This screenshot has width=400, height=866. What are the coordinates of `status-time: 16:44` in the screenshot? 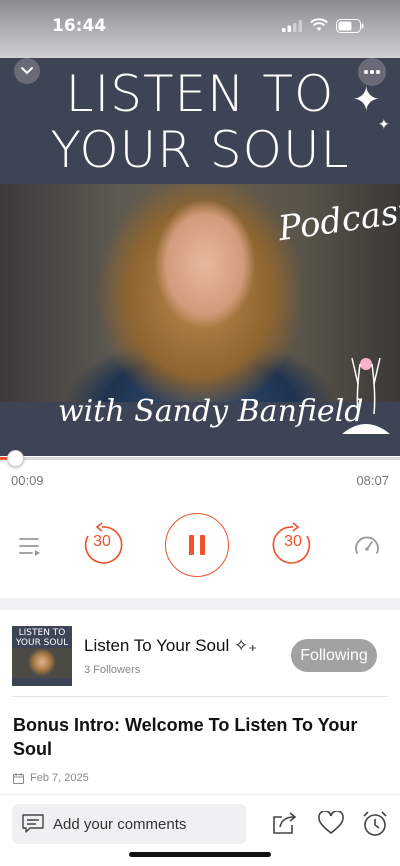 It's located at (79, 26).